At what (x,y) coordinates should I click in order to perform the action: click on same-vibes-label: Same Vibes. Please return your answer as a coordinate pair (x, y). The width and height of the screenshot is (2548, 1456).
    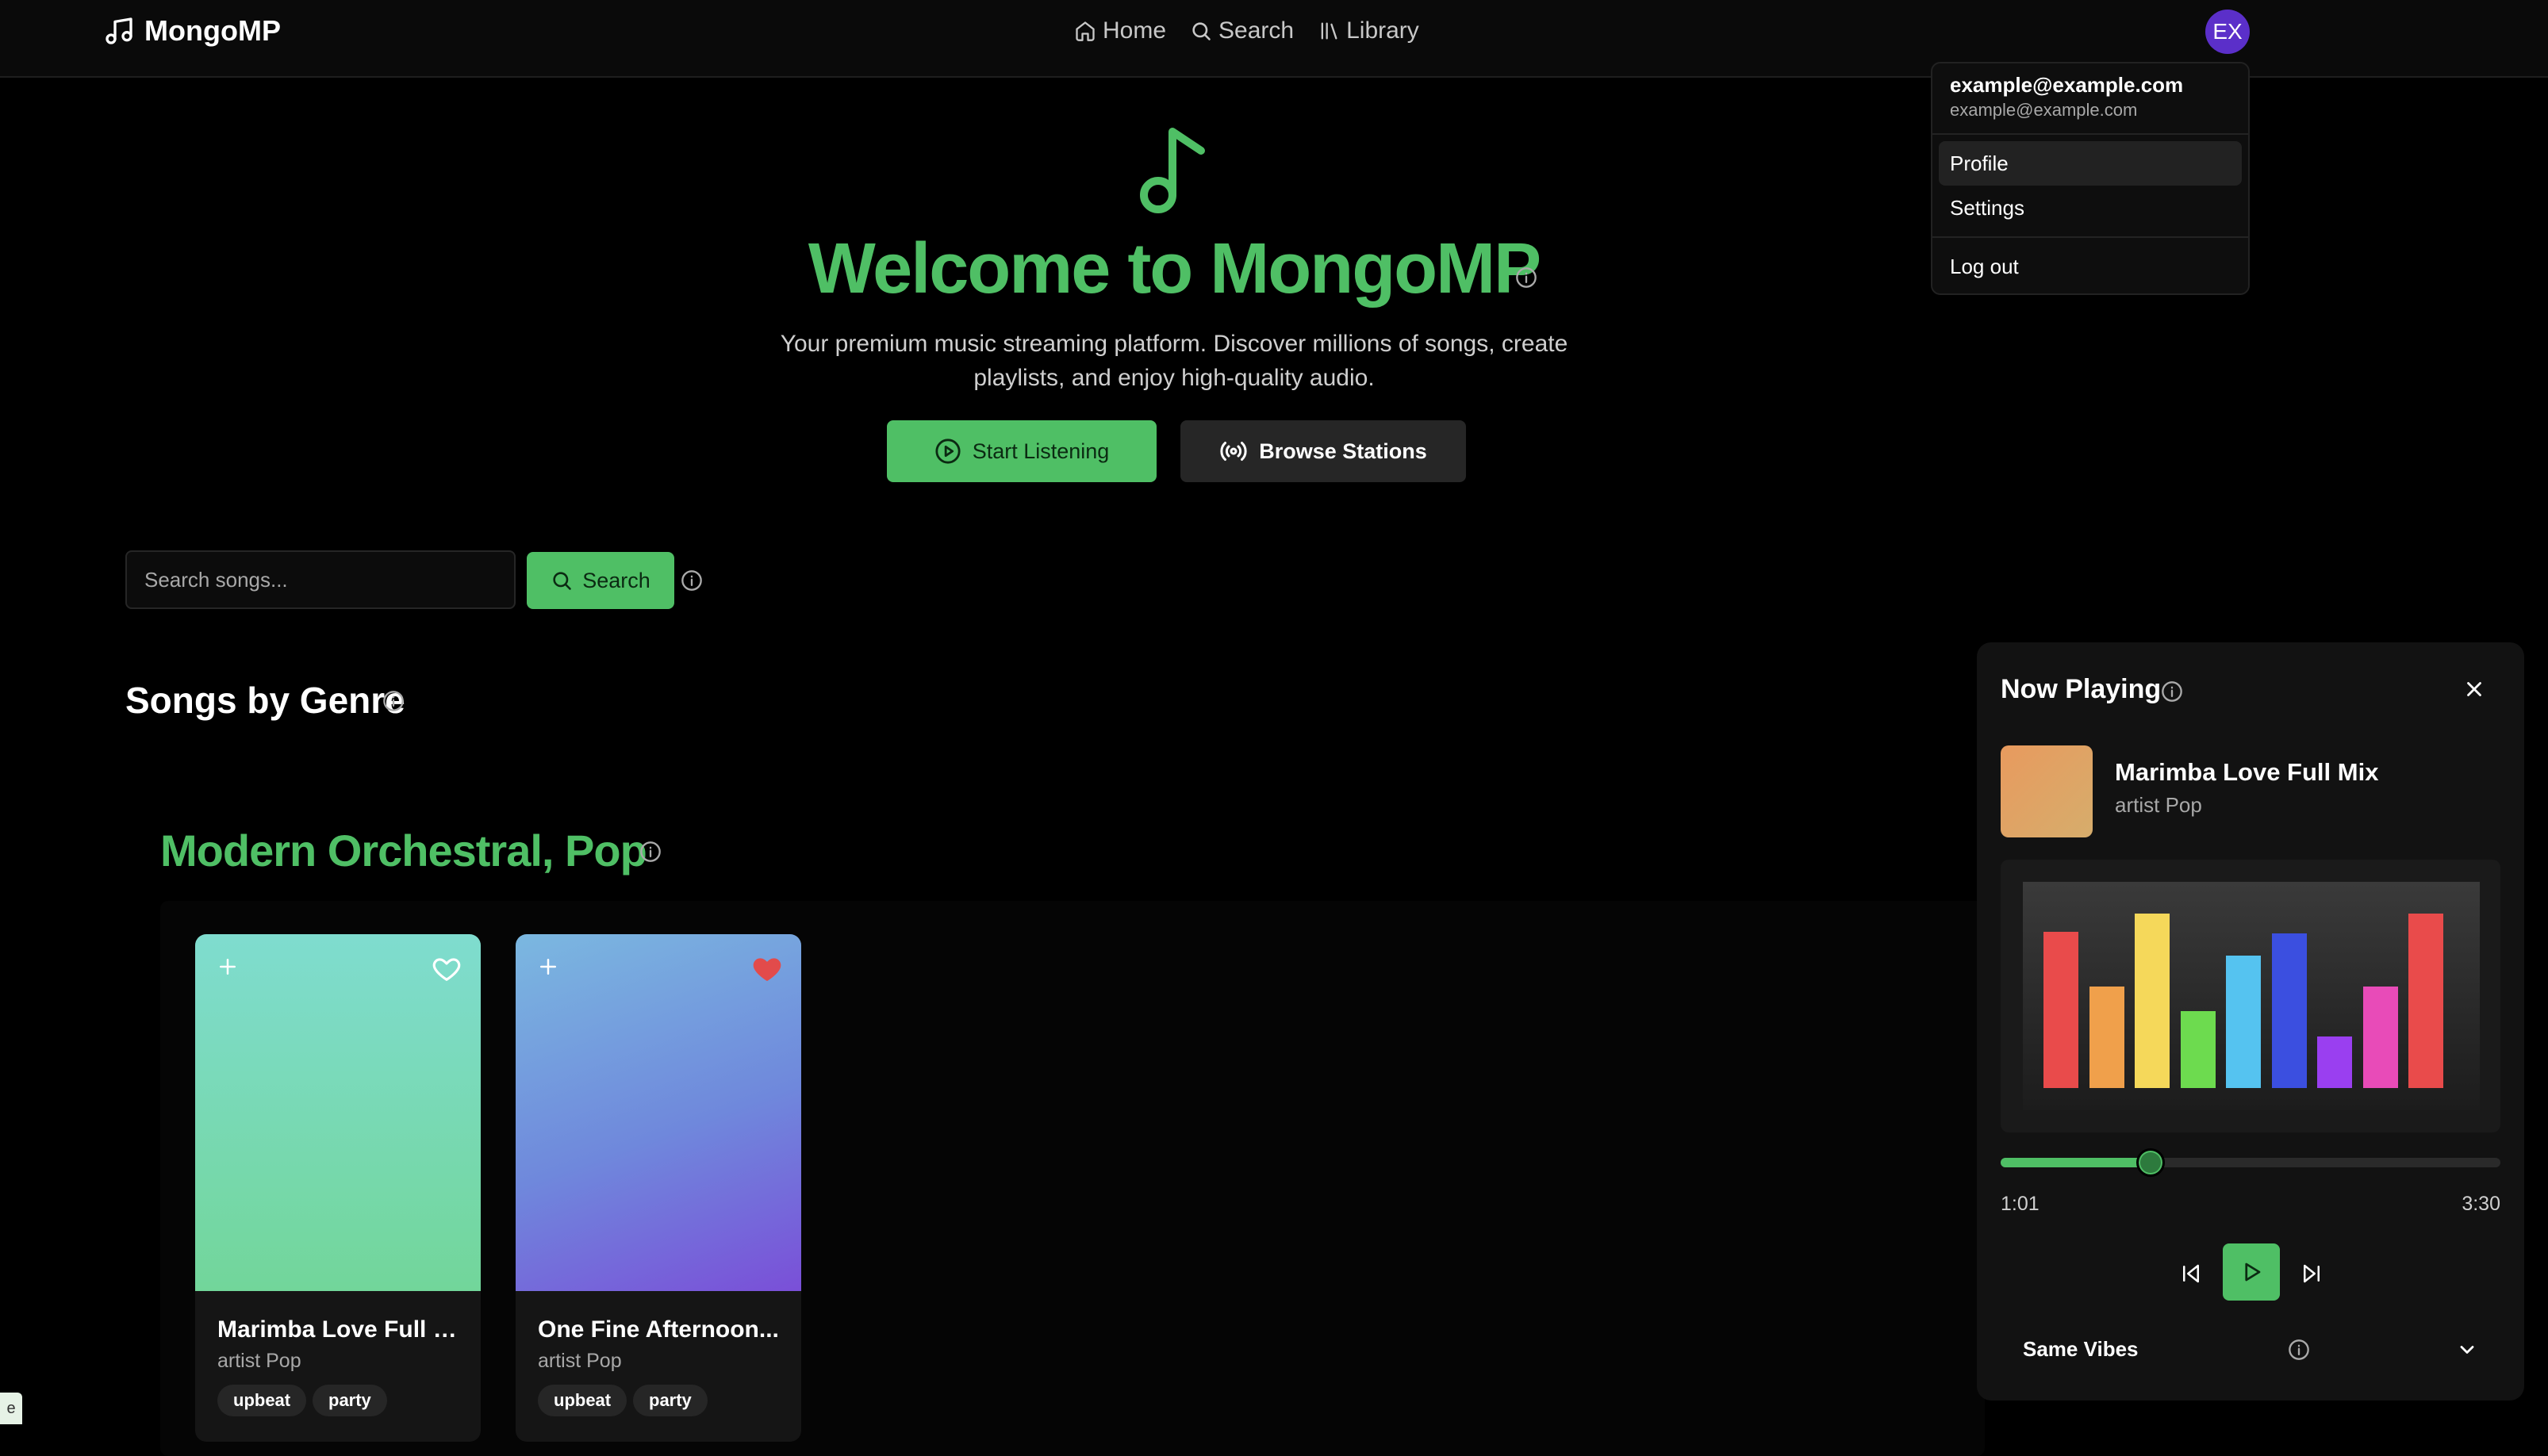
    Looking at the image, I should click on (2081, 1349).